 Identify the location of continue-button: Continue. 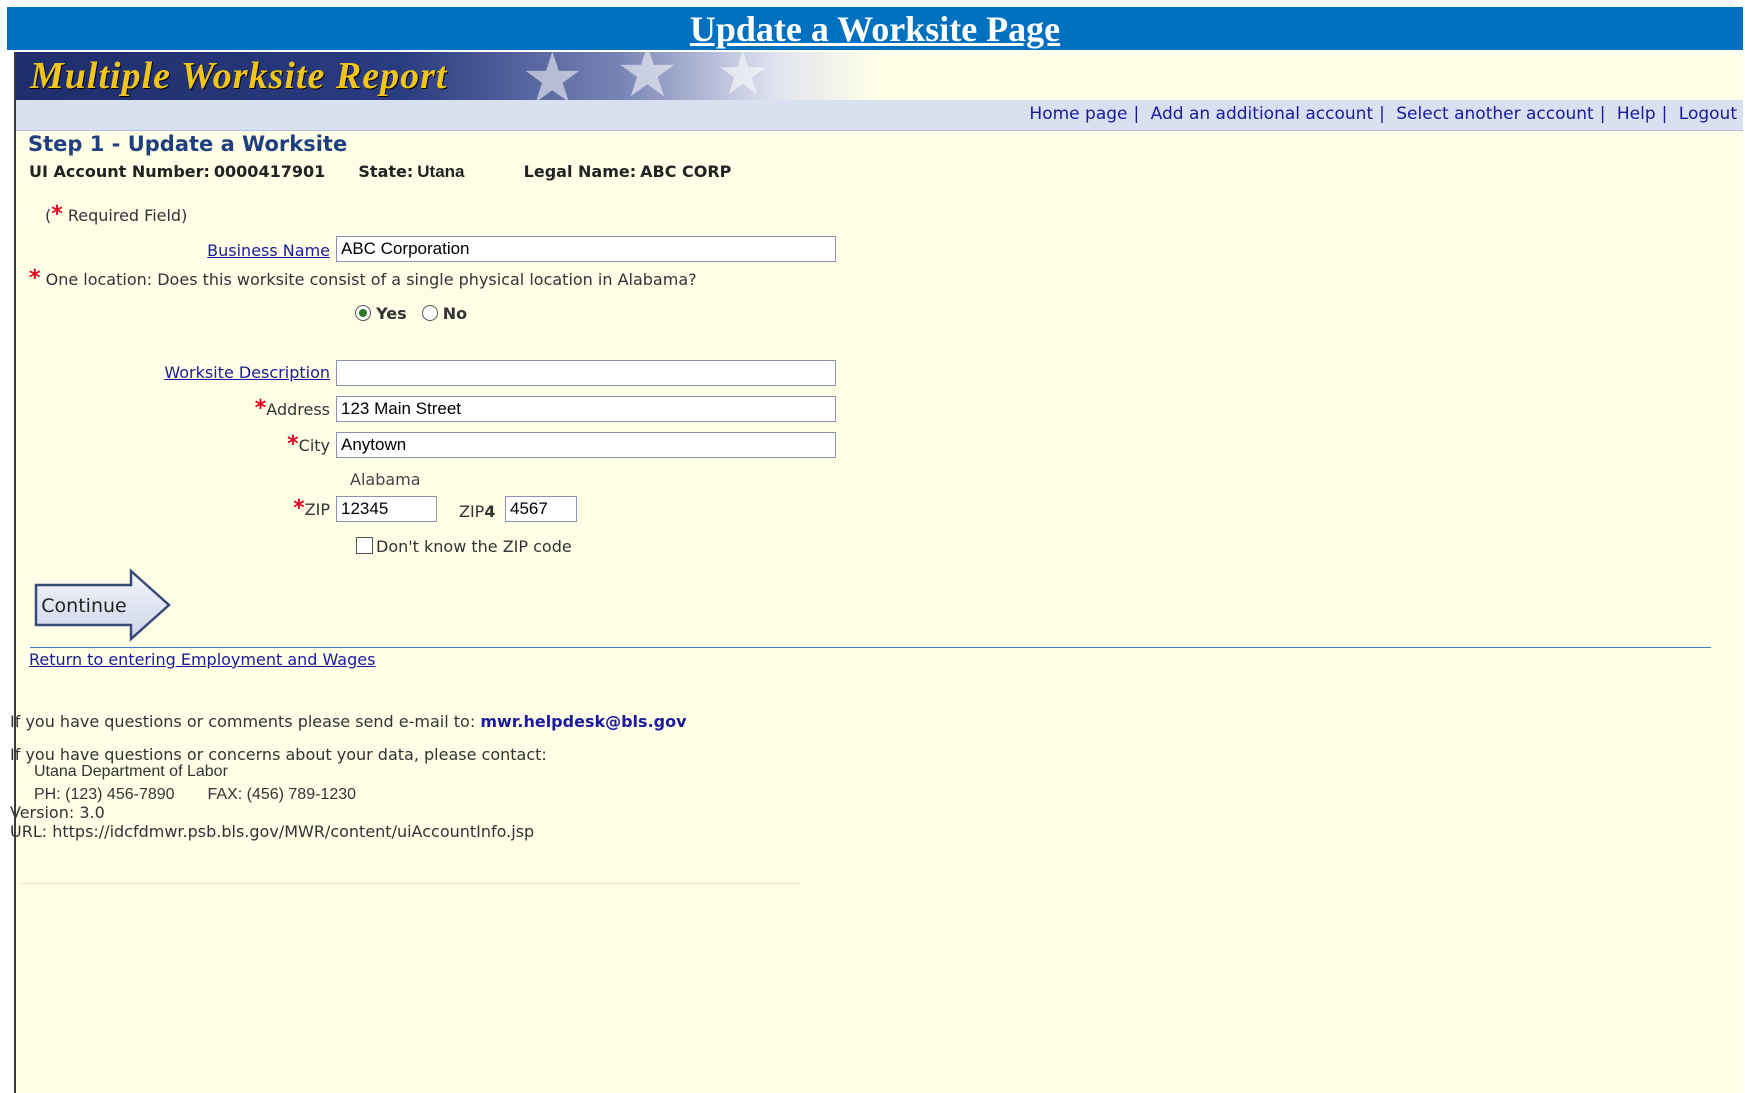
(103, 607).